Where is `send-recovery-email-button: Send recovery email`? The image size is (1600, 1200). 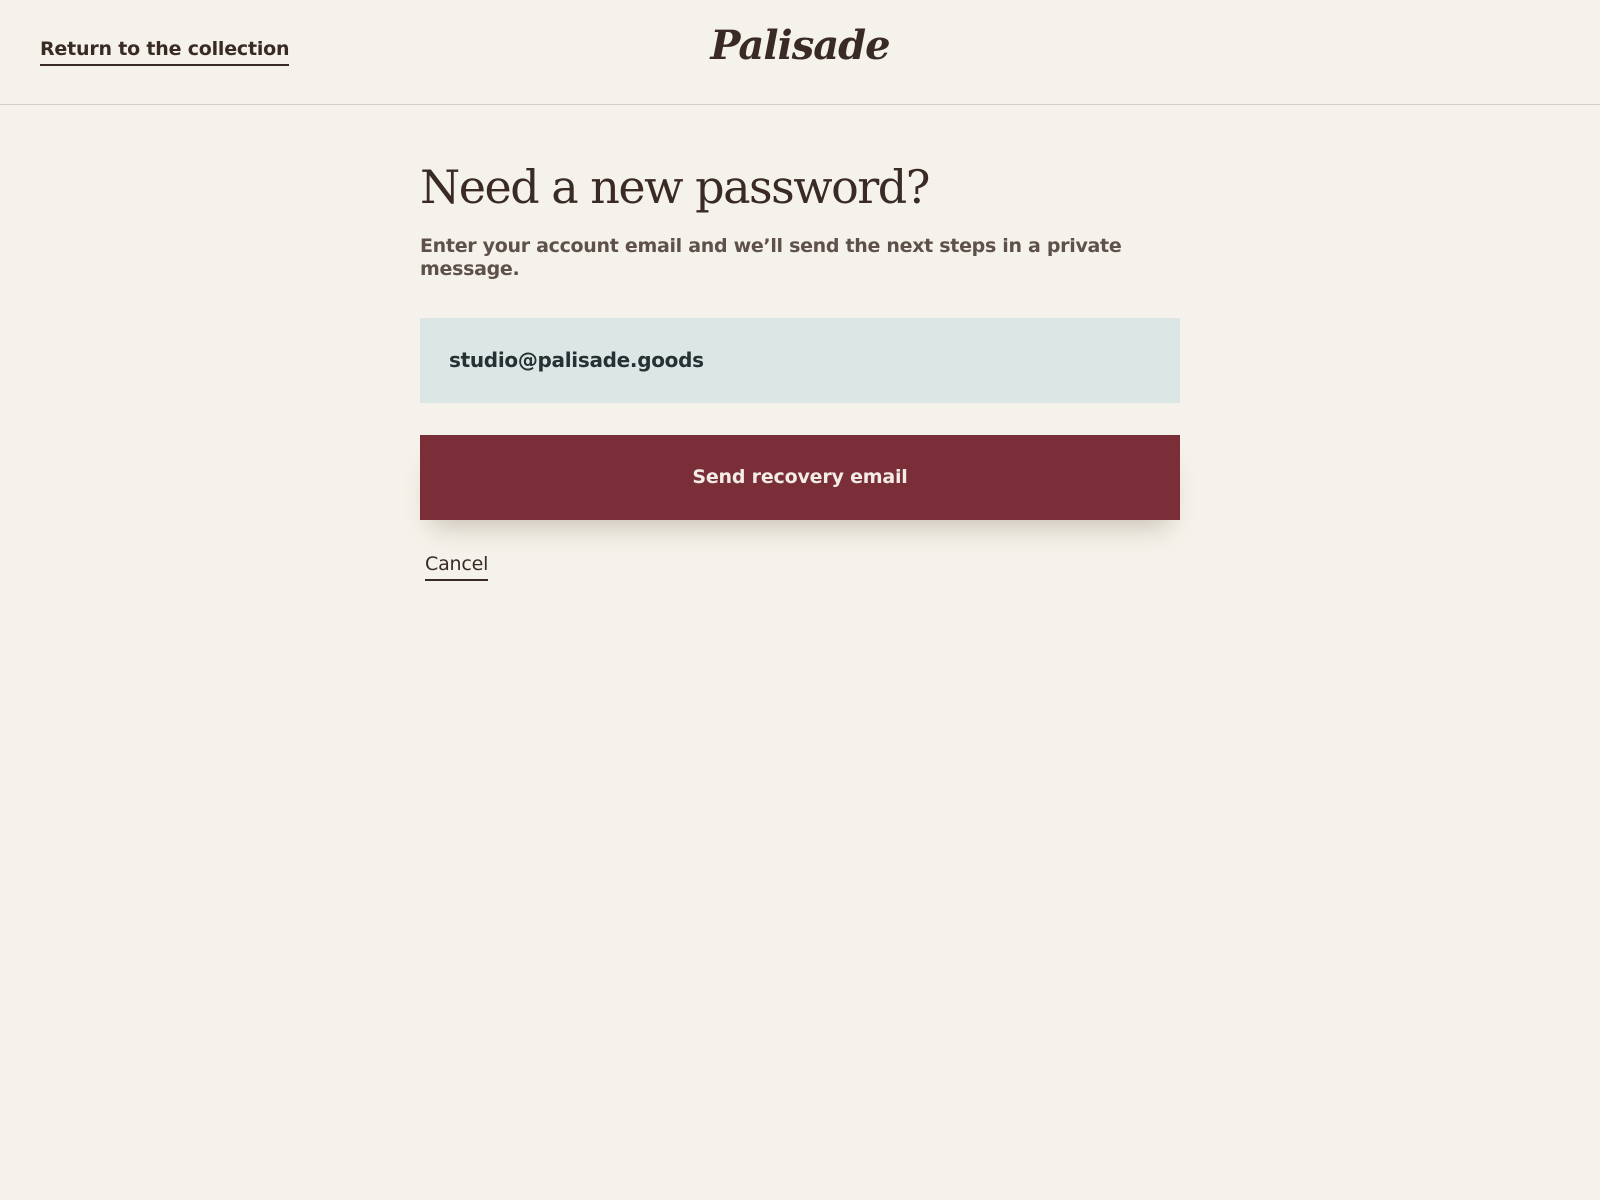 send-recovery-email-button: Send recovery email is located at coordinates (800, 477).